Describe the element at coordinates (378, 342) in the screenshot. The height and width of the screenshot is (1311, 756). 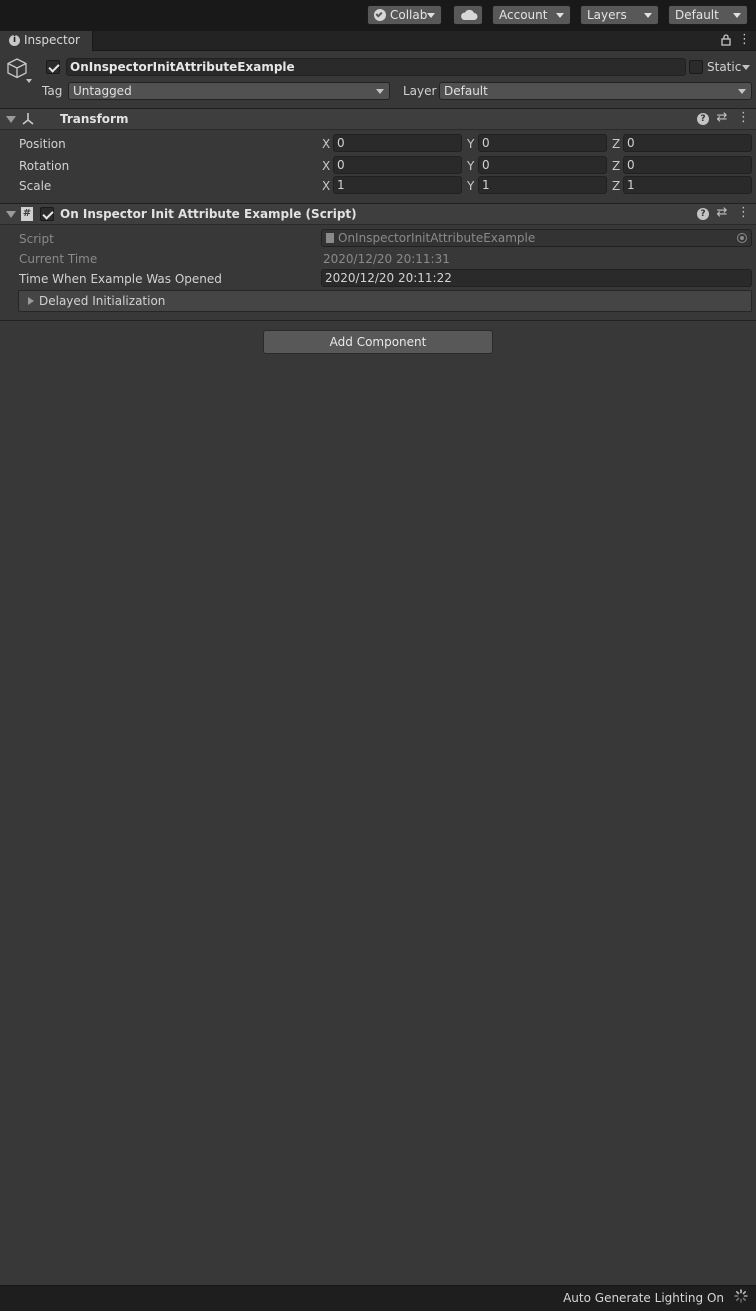
I see `add-component-button: Add Component` at that location.